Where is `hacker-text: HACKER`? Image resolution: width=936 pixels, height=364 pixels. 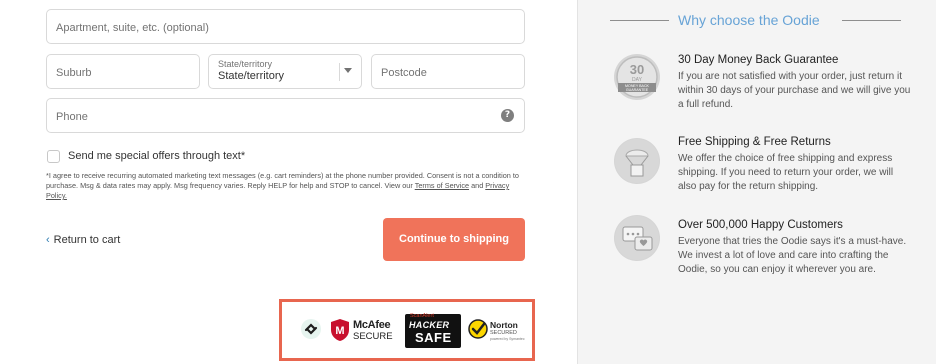
hacker-text: HACKER is located at coordinates (429, 325).